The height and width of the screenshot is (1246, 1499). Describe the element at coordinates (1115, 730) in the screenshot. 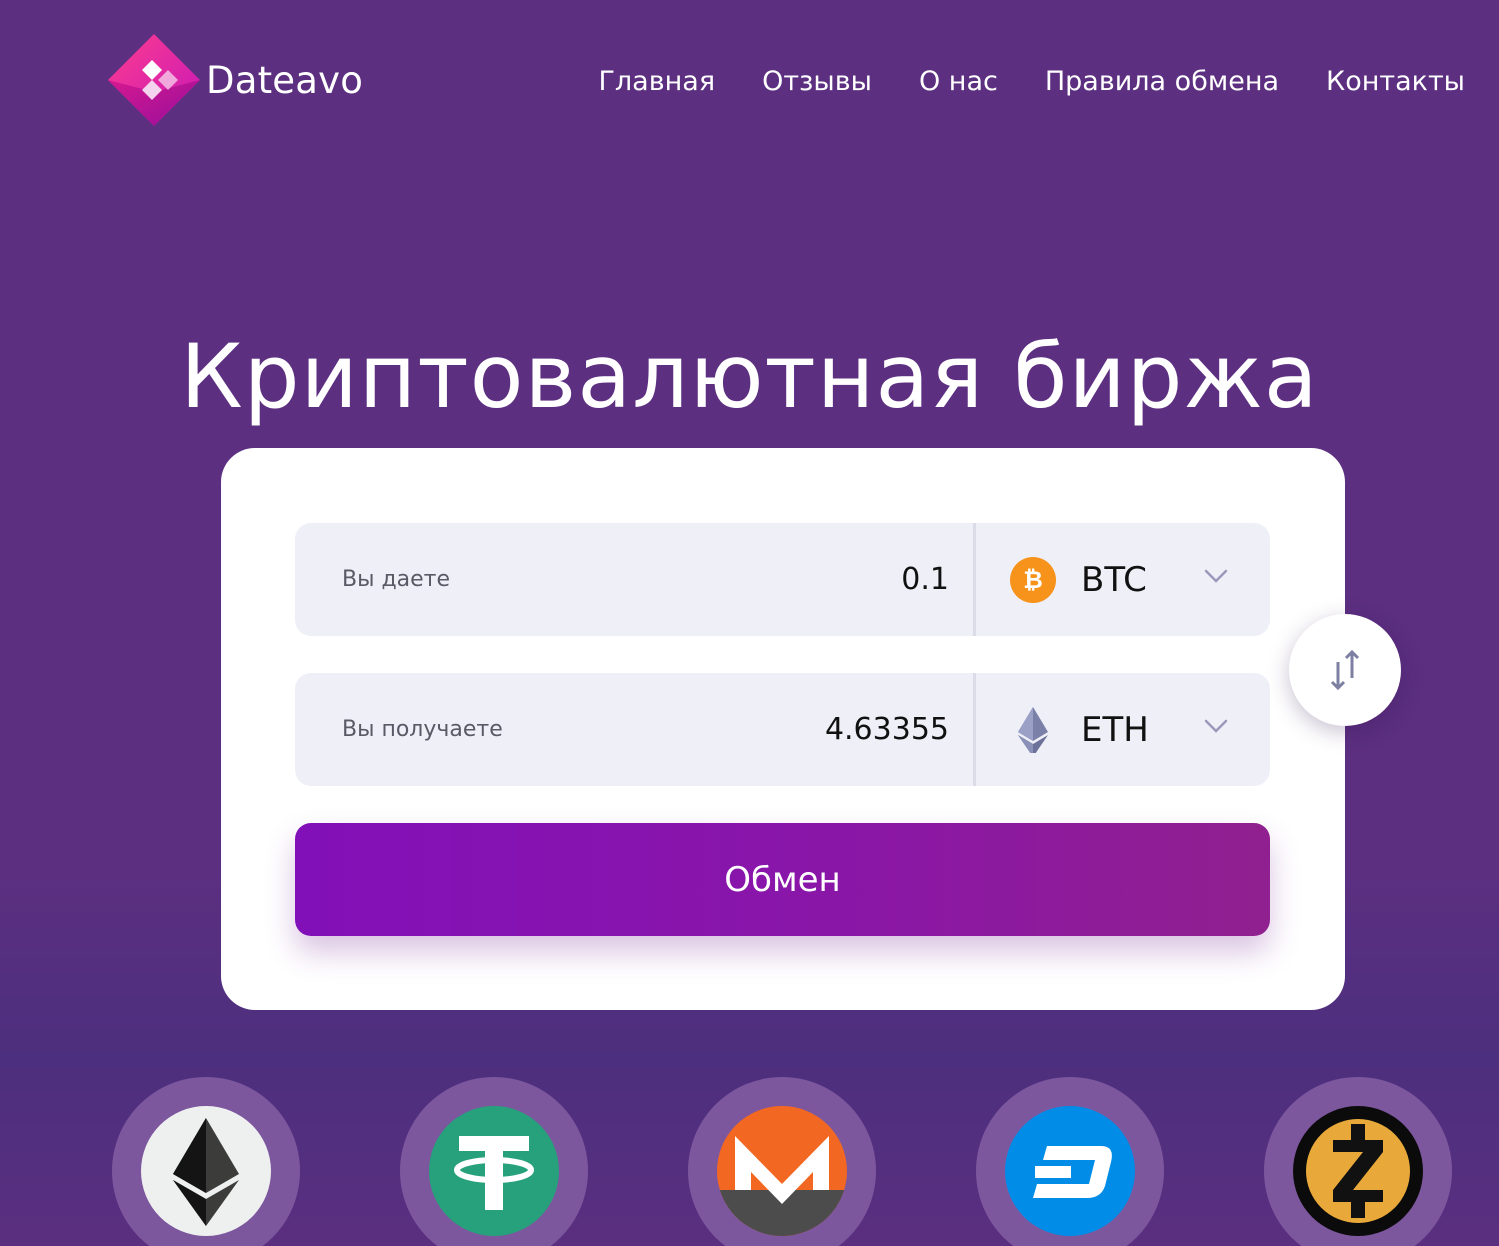

I see `get-currency-select: ETH` at that location.